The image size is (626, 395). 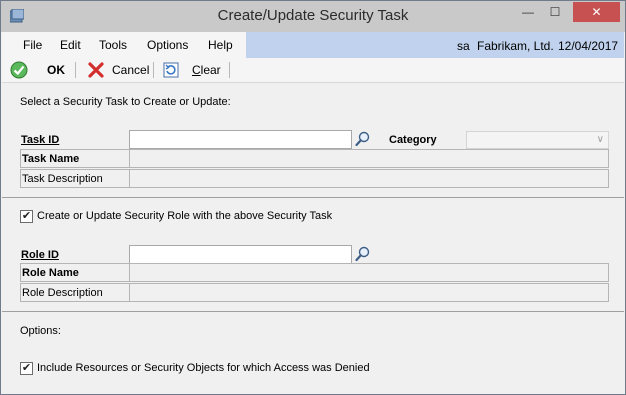 What do you see at coordinates (131, 70) in the screenshot?
I see `cancel-label: Cancel` at bounding box center [131, 70].